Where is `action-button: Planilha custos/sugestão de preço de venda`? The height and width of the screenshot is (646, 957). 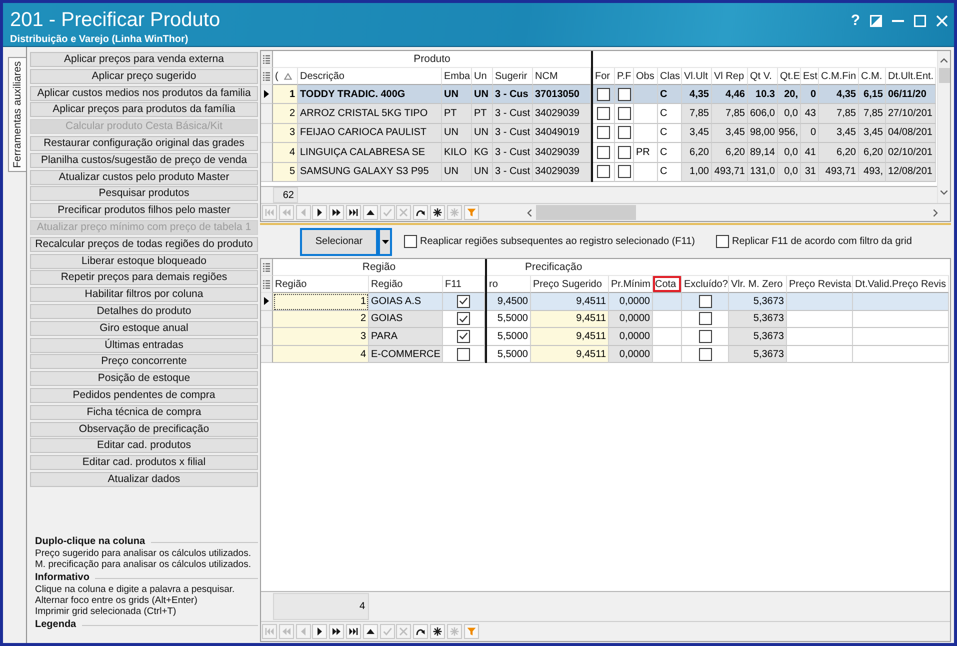 action-button: Planilha custos/sugestão de preço de venda is located at coordinates (144, 160).